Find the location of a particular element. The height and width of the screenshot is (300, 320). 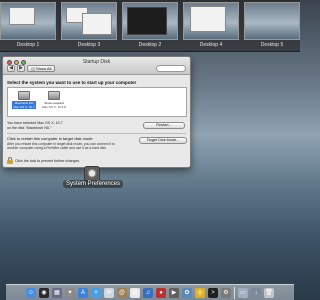

mission-control-icon: ▦ is located at coordinates (57, 292).